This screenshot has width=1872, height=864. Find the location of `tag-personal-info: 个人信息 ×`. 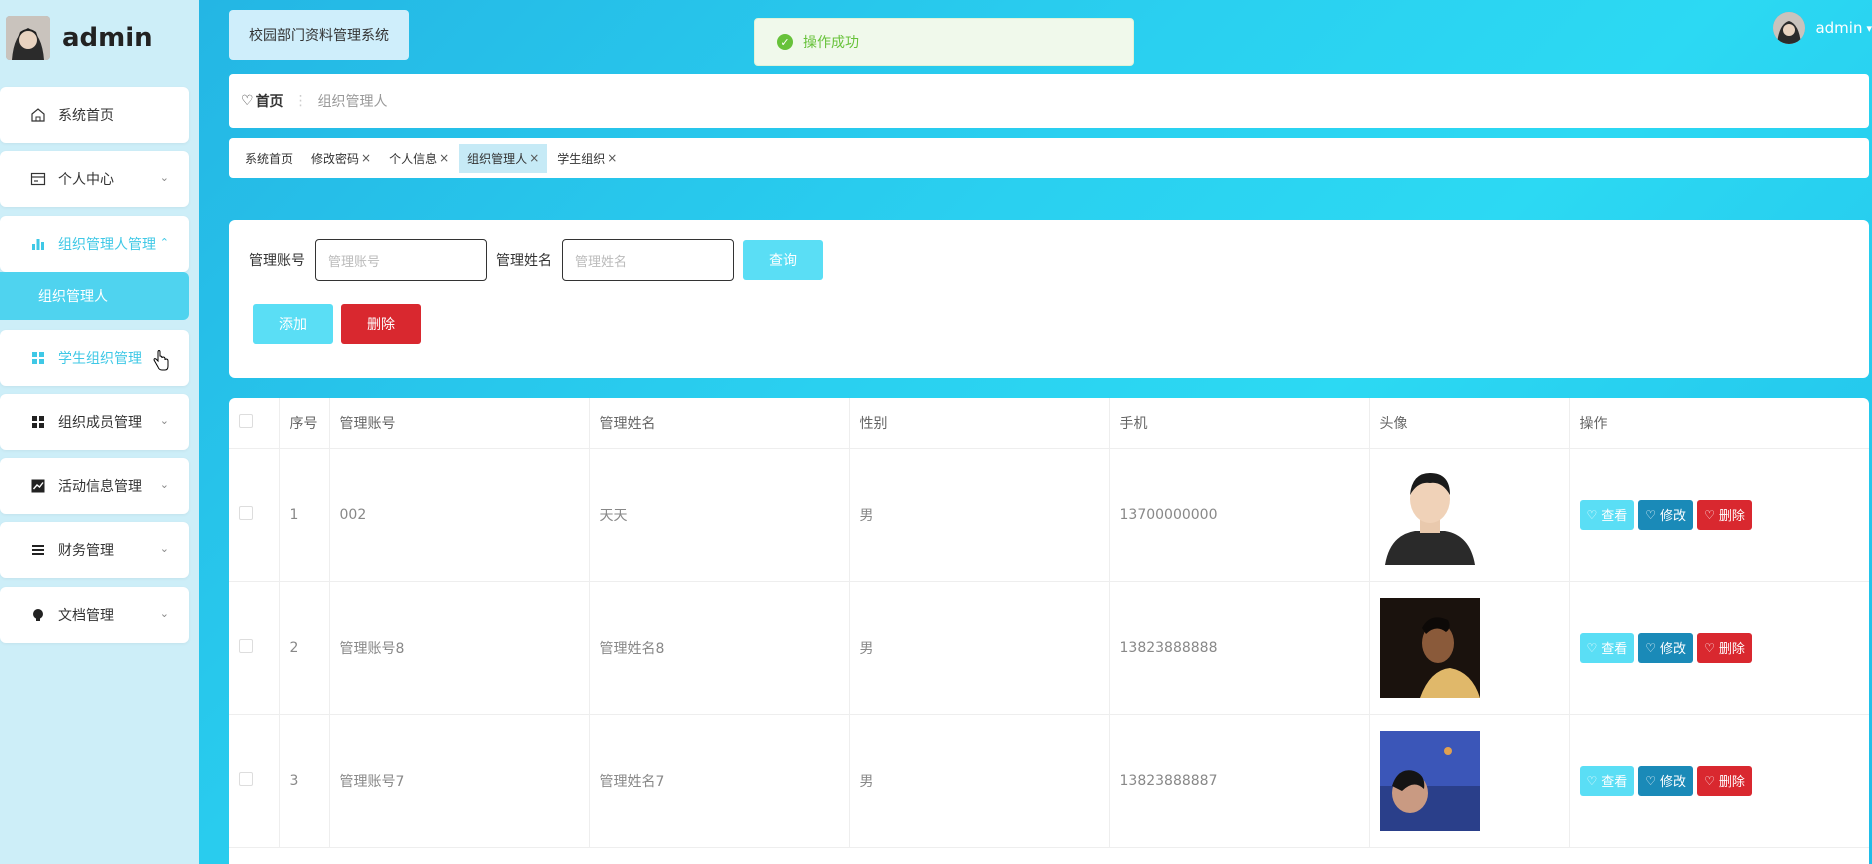

tag-personal-info: 个人信息 × is located at coordinates (419, 158).